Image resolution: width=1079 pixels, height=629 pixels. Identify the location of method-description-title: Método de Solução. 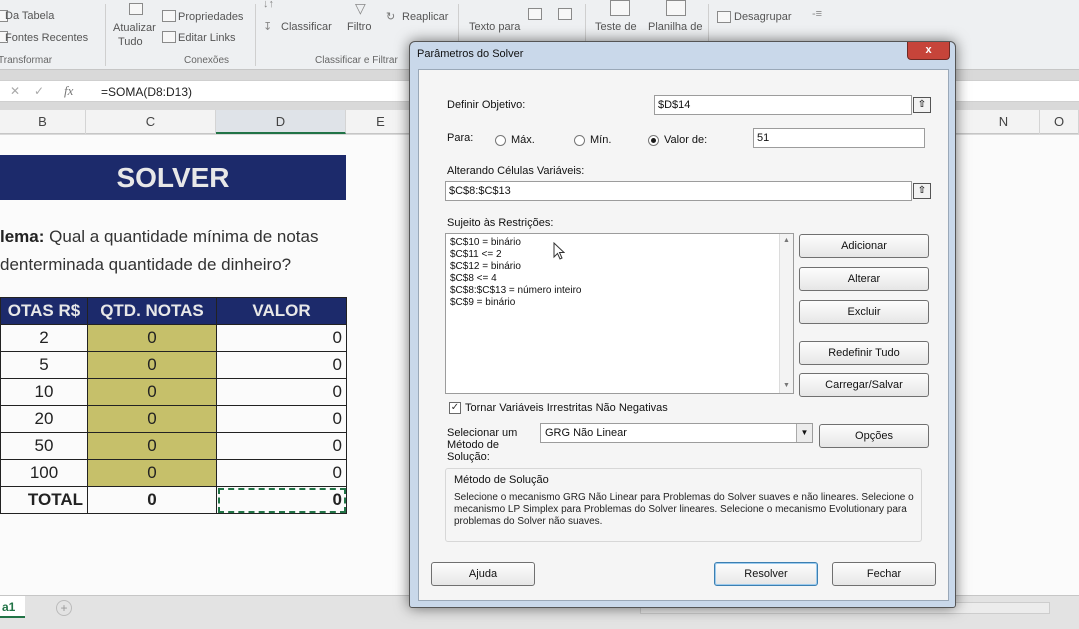
(501, 480).